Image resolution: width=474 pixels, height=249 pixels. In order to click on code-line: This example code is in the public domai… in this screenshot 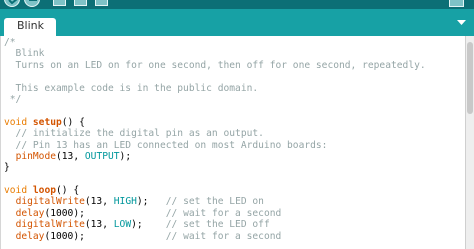, I will do `click(215, 88)`.